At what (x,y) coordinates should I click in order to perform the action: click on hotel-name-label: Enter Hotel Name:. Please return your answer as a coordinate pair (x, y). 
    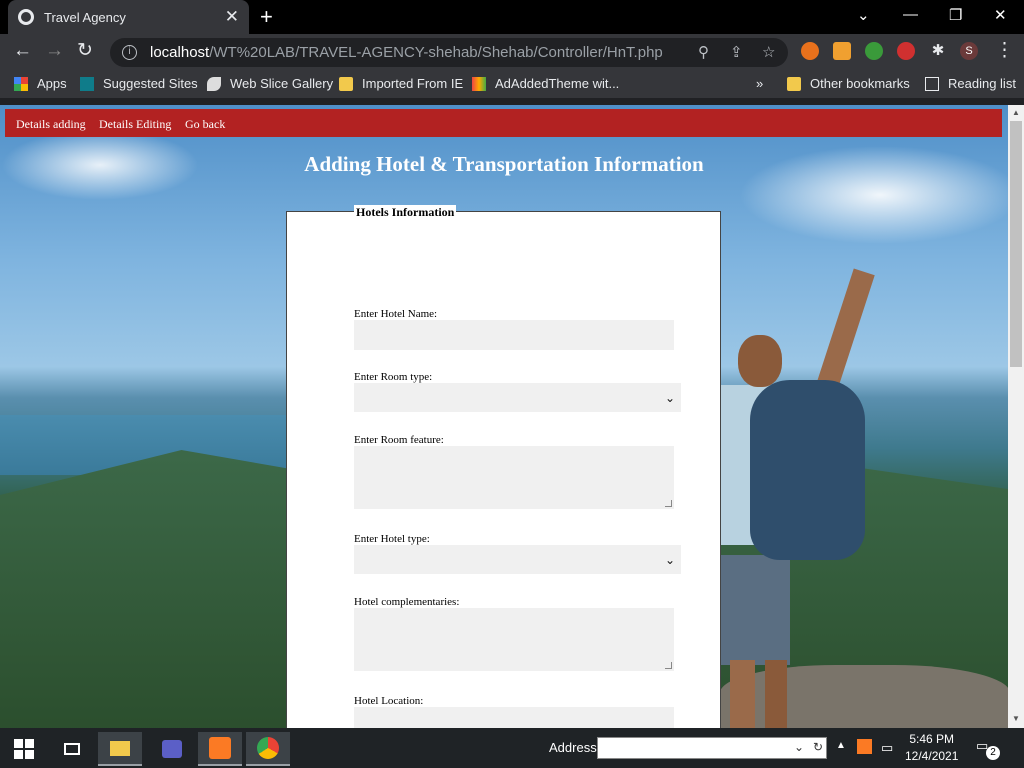
    Looking at the image, I should click on (396, 314).